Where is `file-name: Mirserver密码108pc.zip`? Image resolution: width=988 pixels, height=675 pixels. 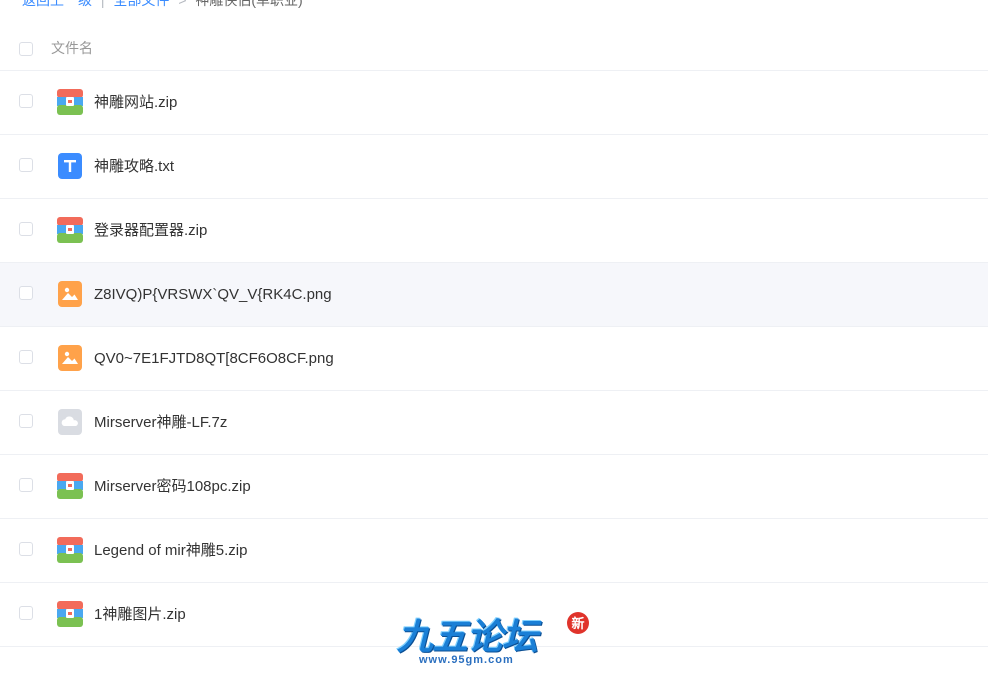
file-name: Mirserver密码108pc.zip is located at coordinates (172, 486).